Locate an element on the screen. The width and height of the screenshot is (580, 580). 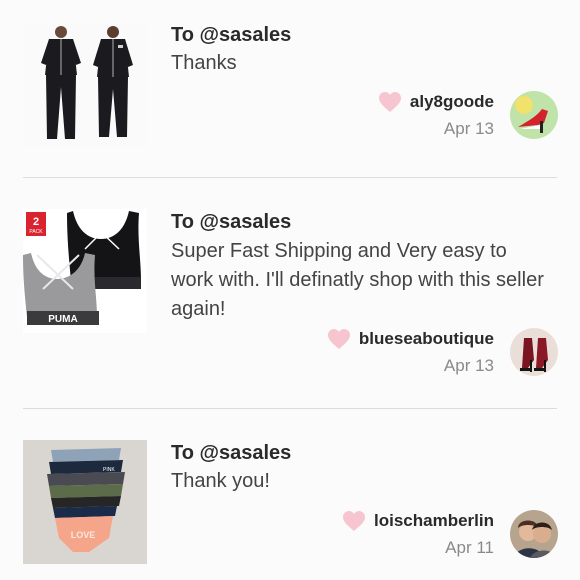
reviewer-username: aly8goode is located at coordinates (452, 102).